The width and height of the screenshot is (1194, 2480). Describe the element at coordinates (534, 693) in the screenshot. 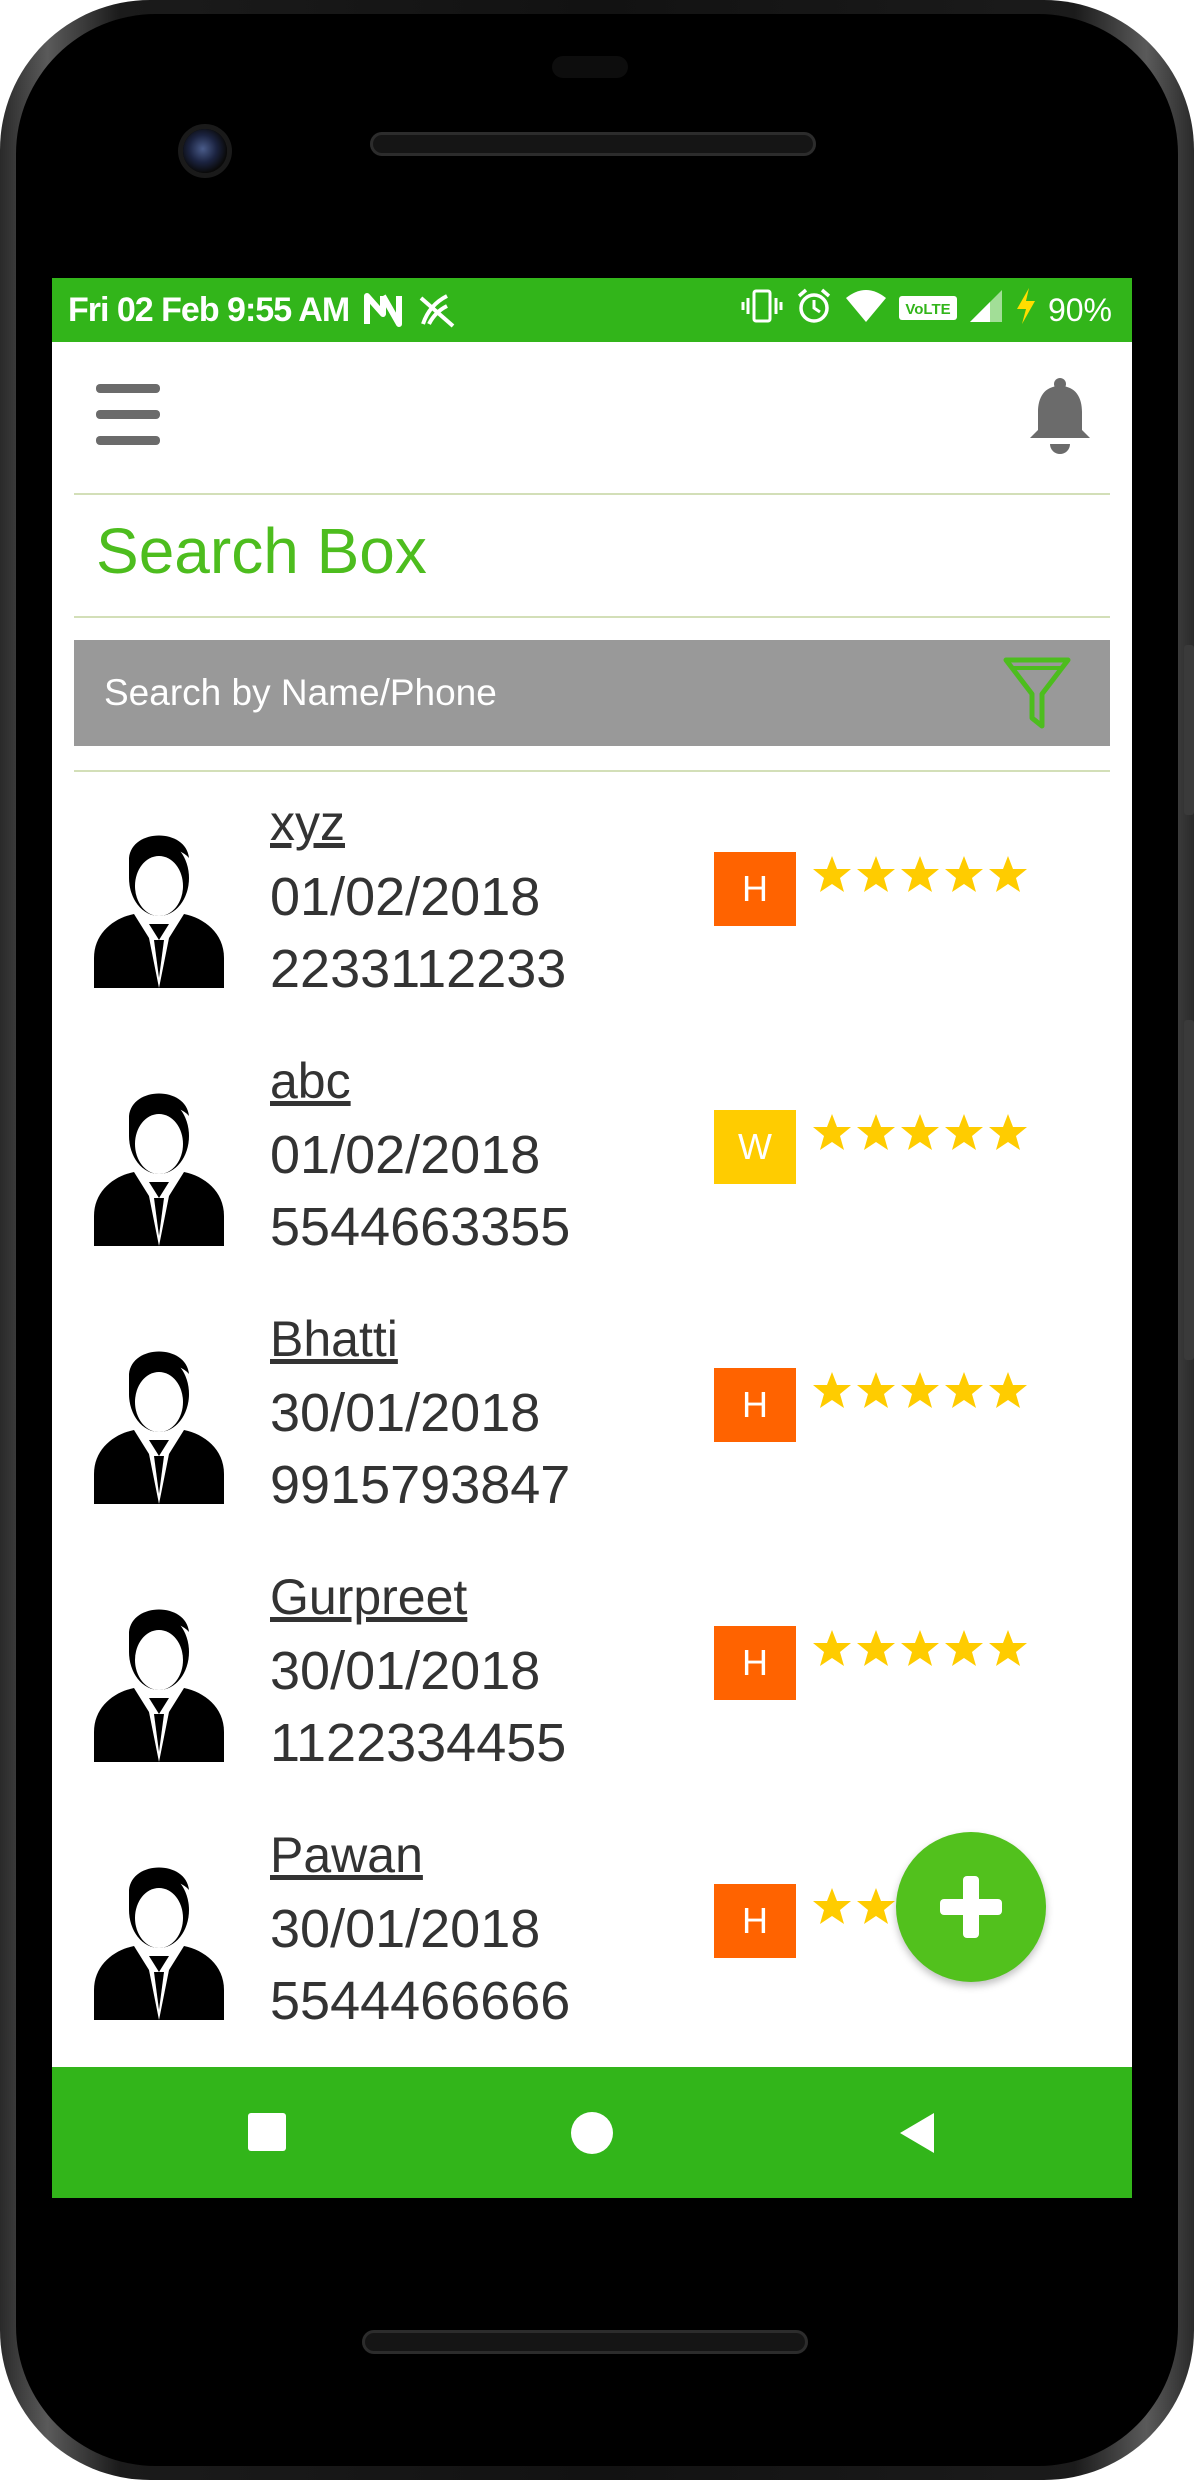

I see `search-input` at that location.